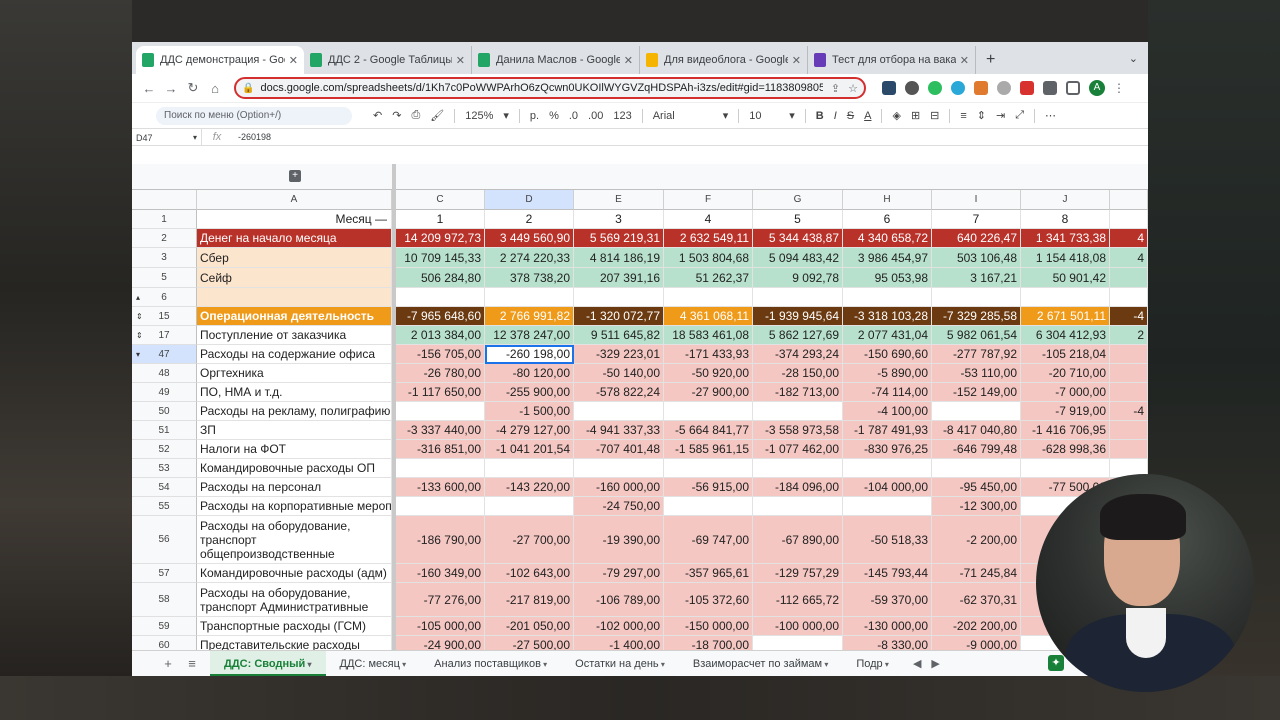 This screenshot has height=720, width=1280. Describe the element at coordinates (440, 278) in the screenshot. I see `value-cell: 506 284,80` at that location.